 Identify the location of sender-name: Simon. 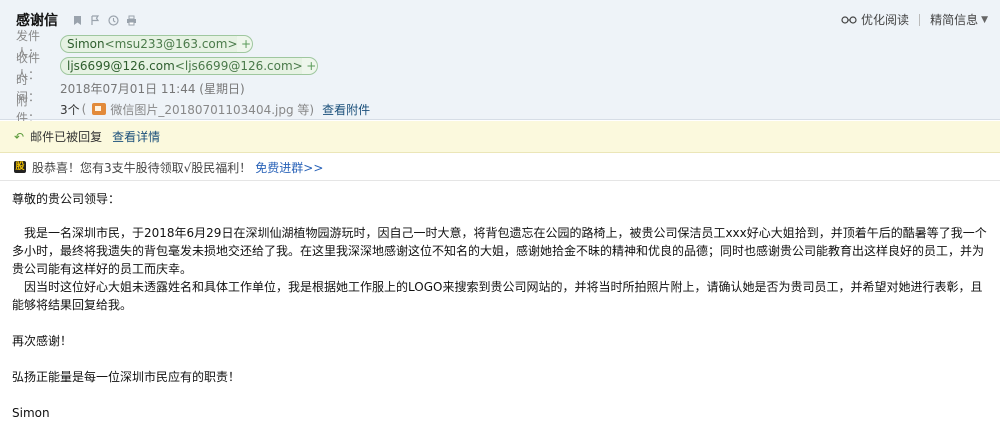
(86, 44).